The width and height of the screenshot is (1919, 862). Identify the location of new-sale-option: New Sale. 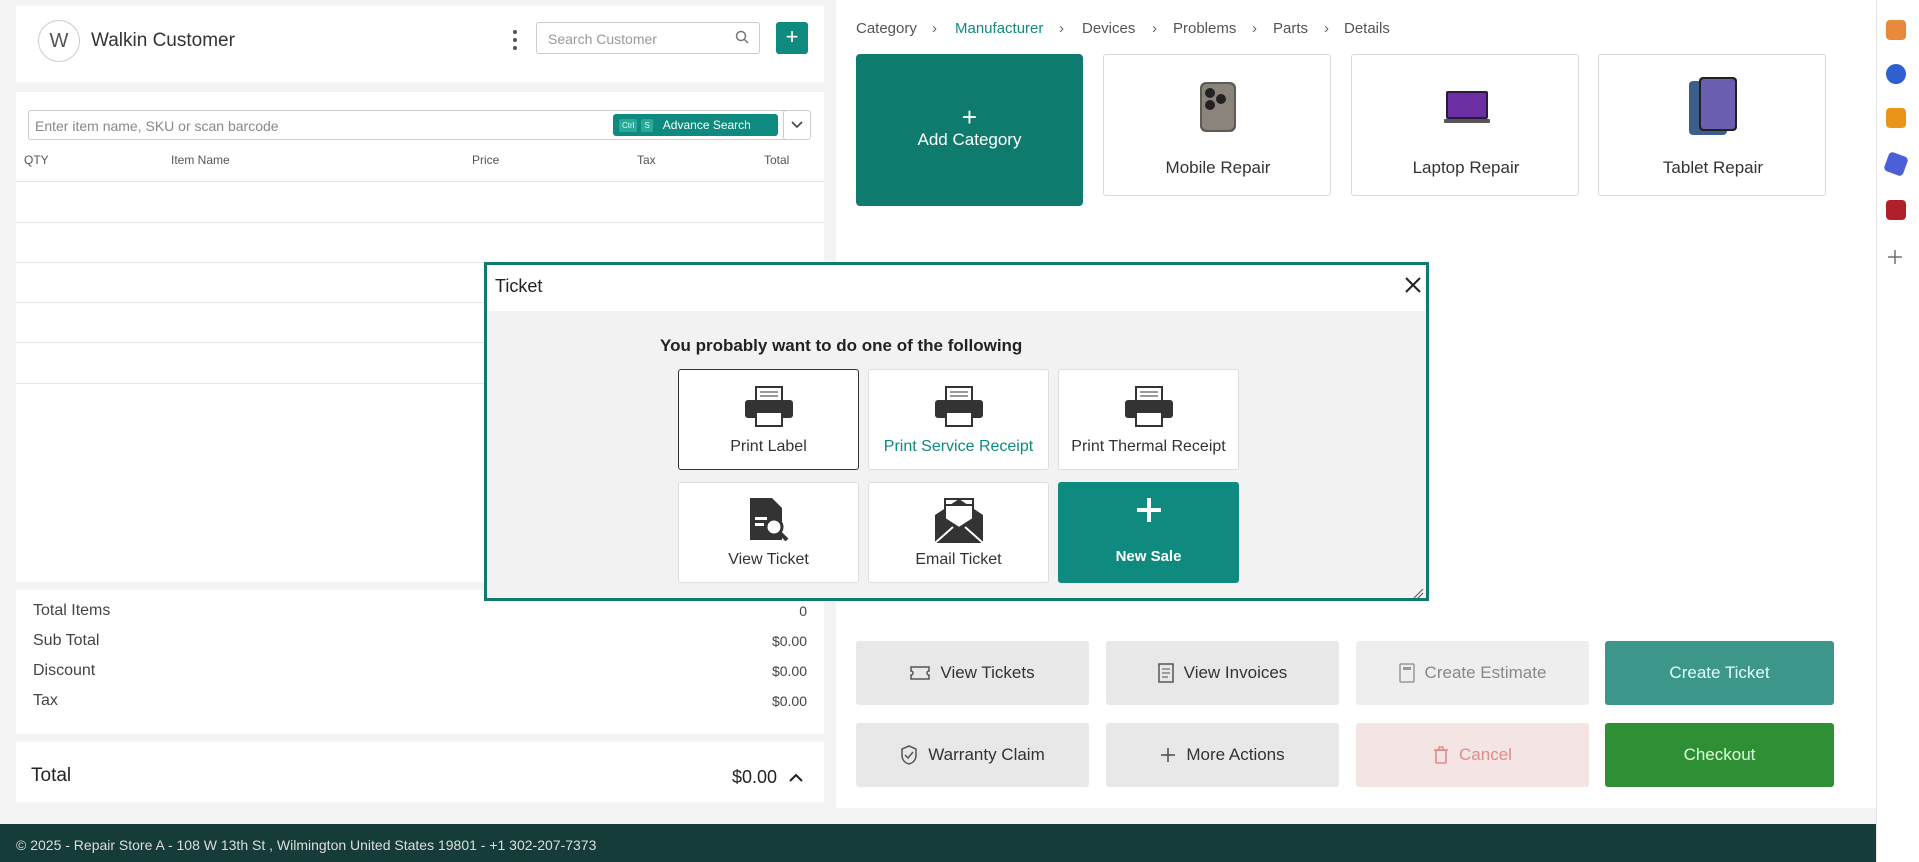
(1148, 532).